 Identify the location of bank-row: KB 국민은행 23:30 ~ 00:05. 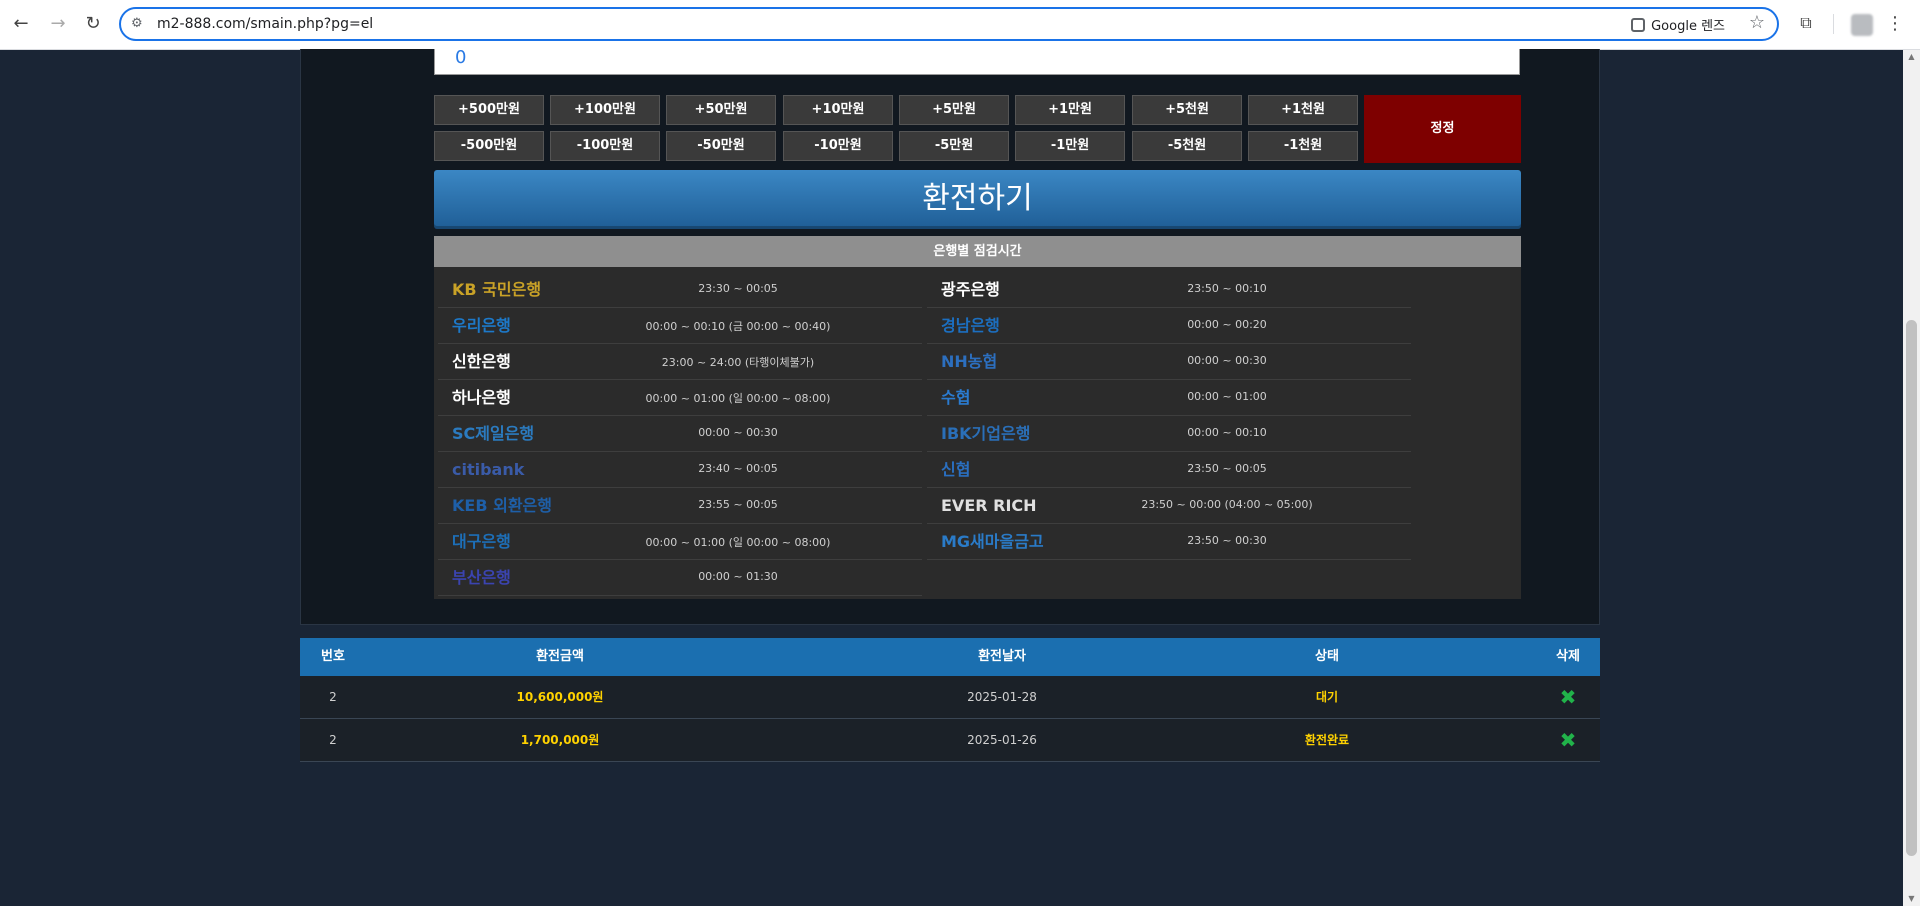
(680, 290).